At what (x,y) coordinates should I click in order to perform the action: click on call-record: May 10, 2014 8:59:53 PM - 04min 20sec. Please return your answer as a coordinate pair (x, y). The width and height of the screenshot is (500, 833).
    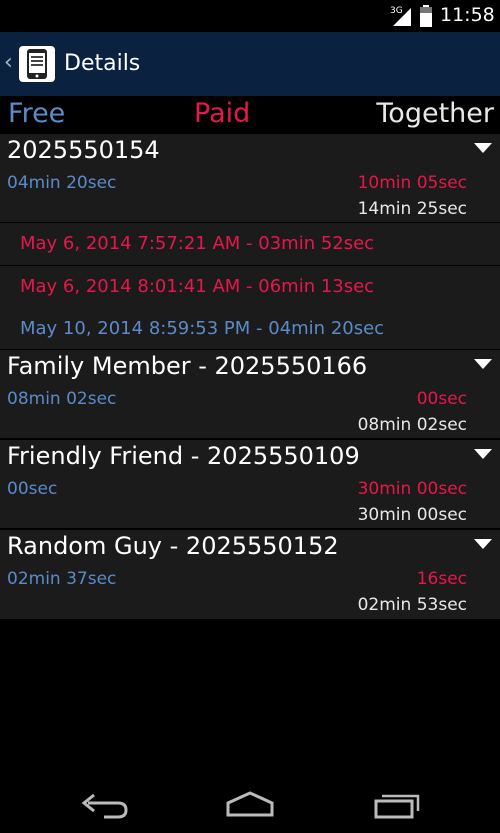
    Looking at the image, I should click on (250, 328).